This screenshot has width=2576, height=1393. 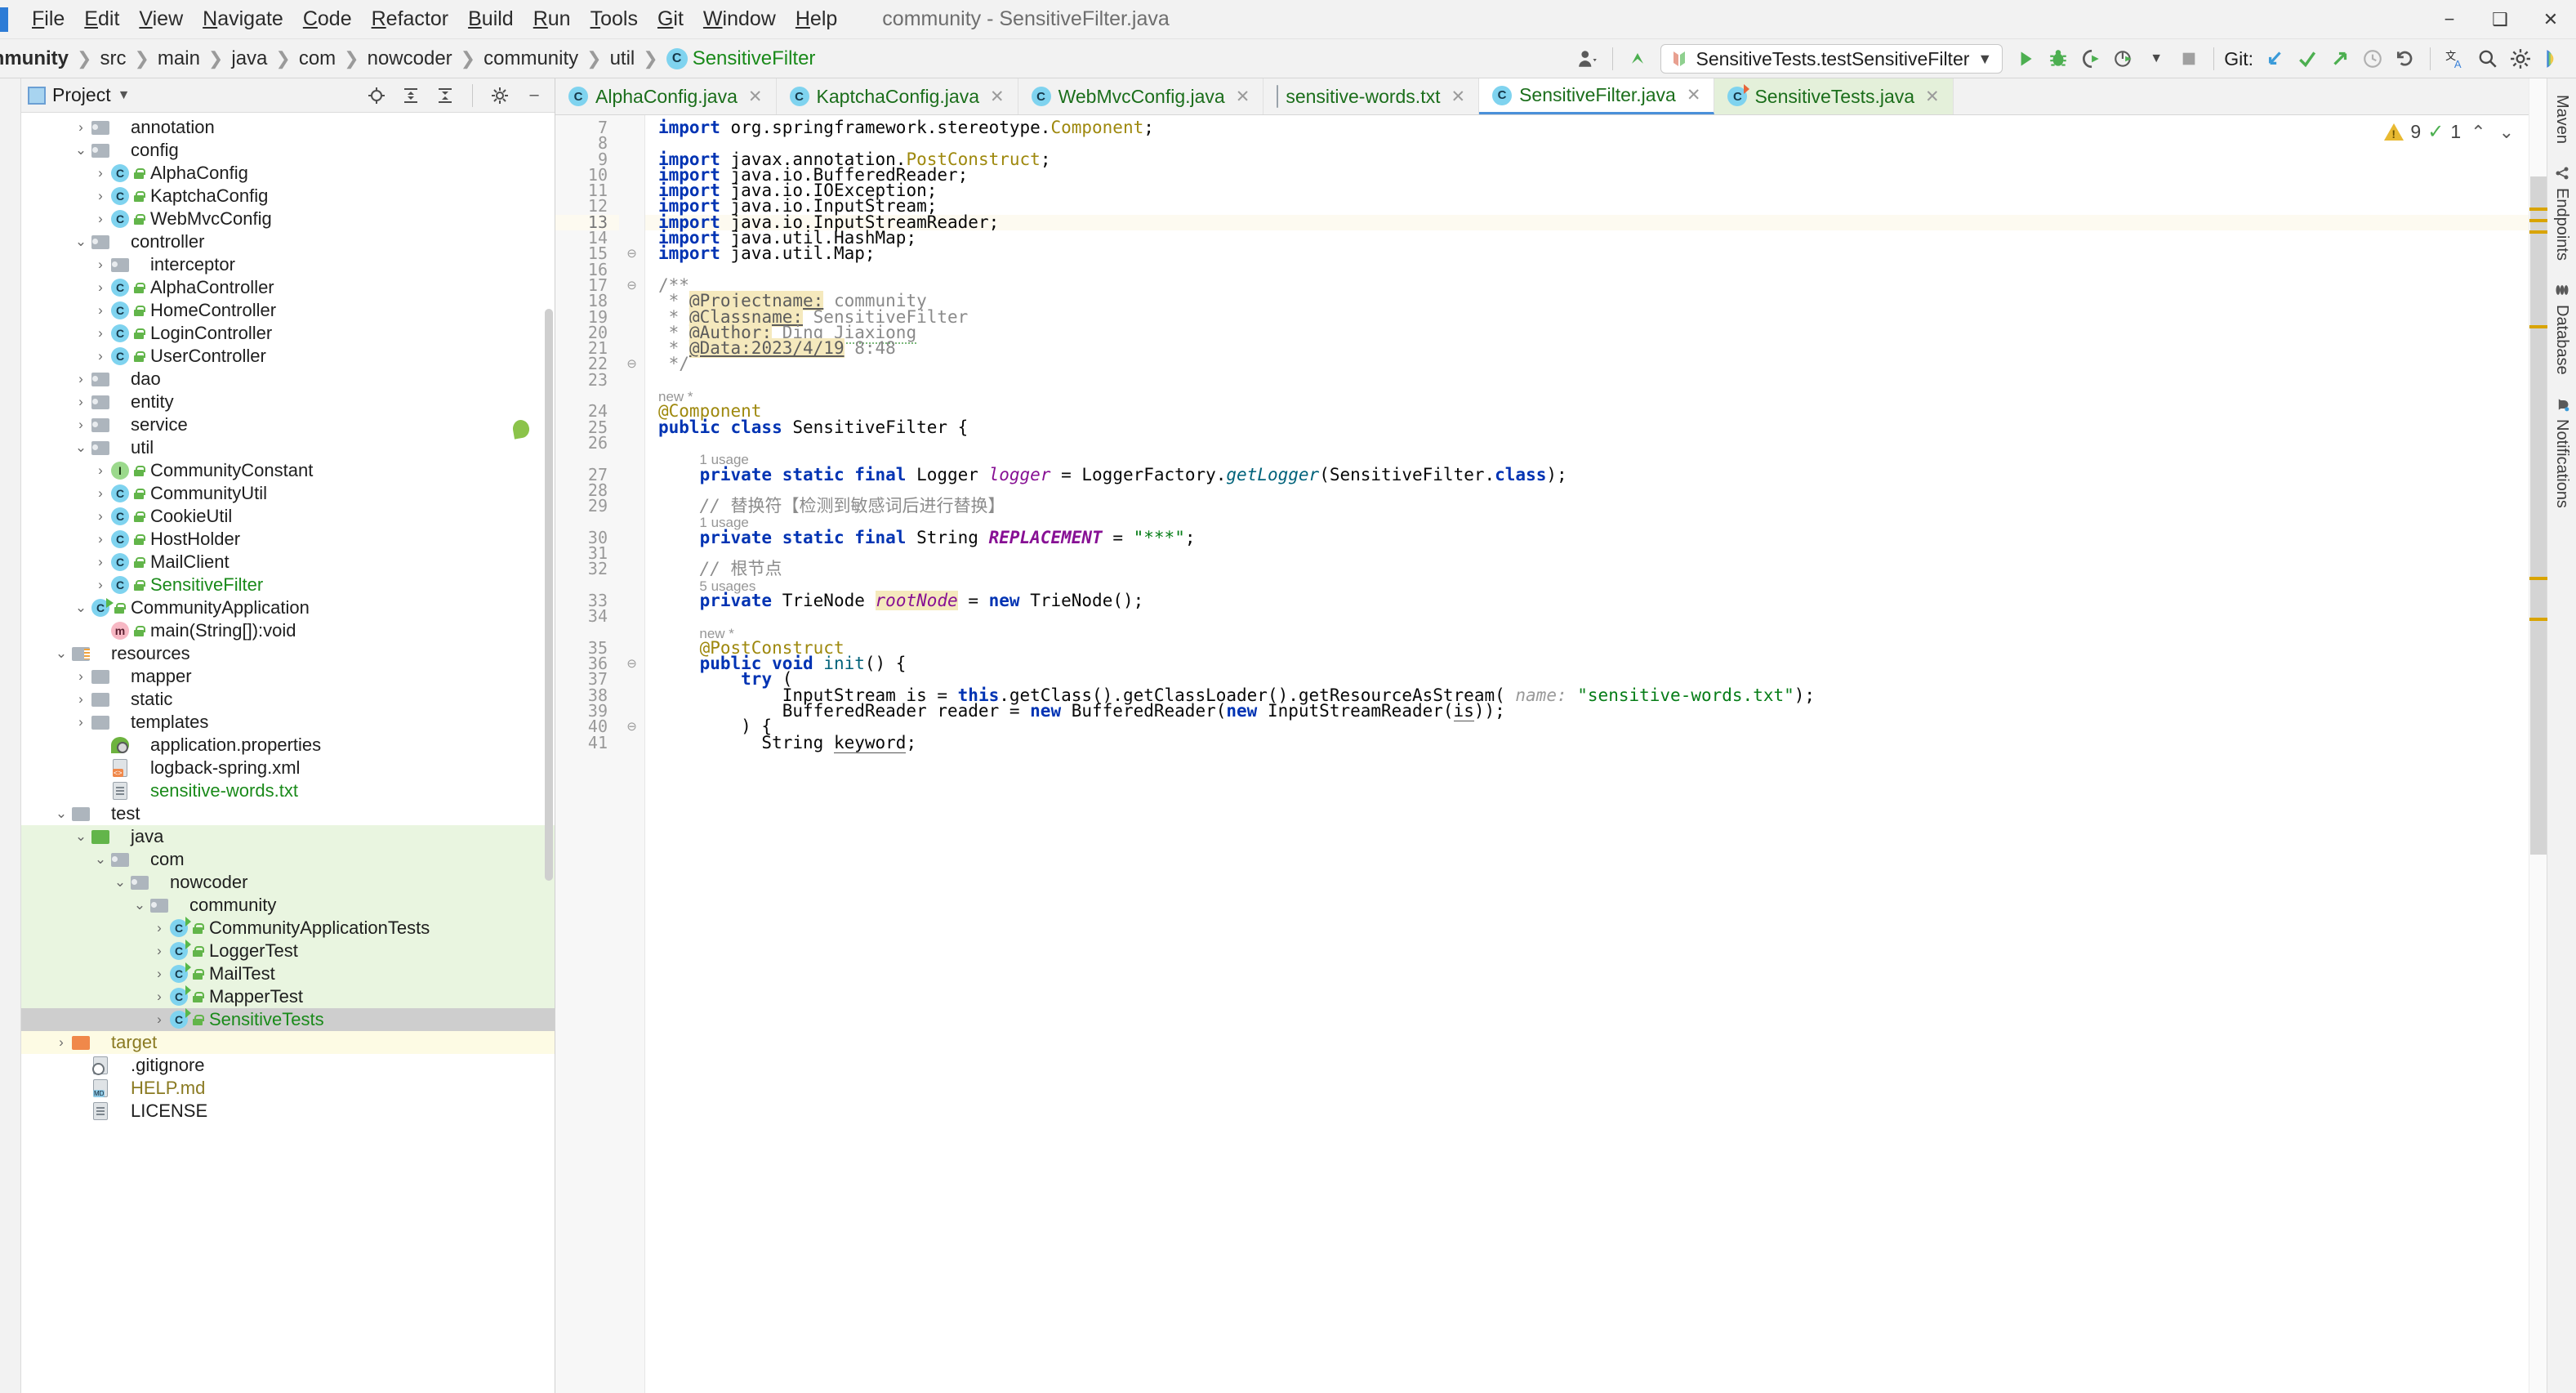 What do you see at coordinates (622, 59) in the screenshot?
I see `breadcrumb-item-util: util` at bounding box center [622, 59].